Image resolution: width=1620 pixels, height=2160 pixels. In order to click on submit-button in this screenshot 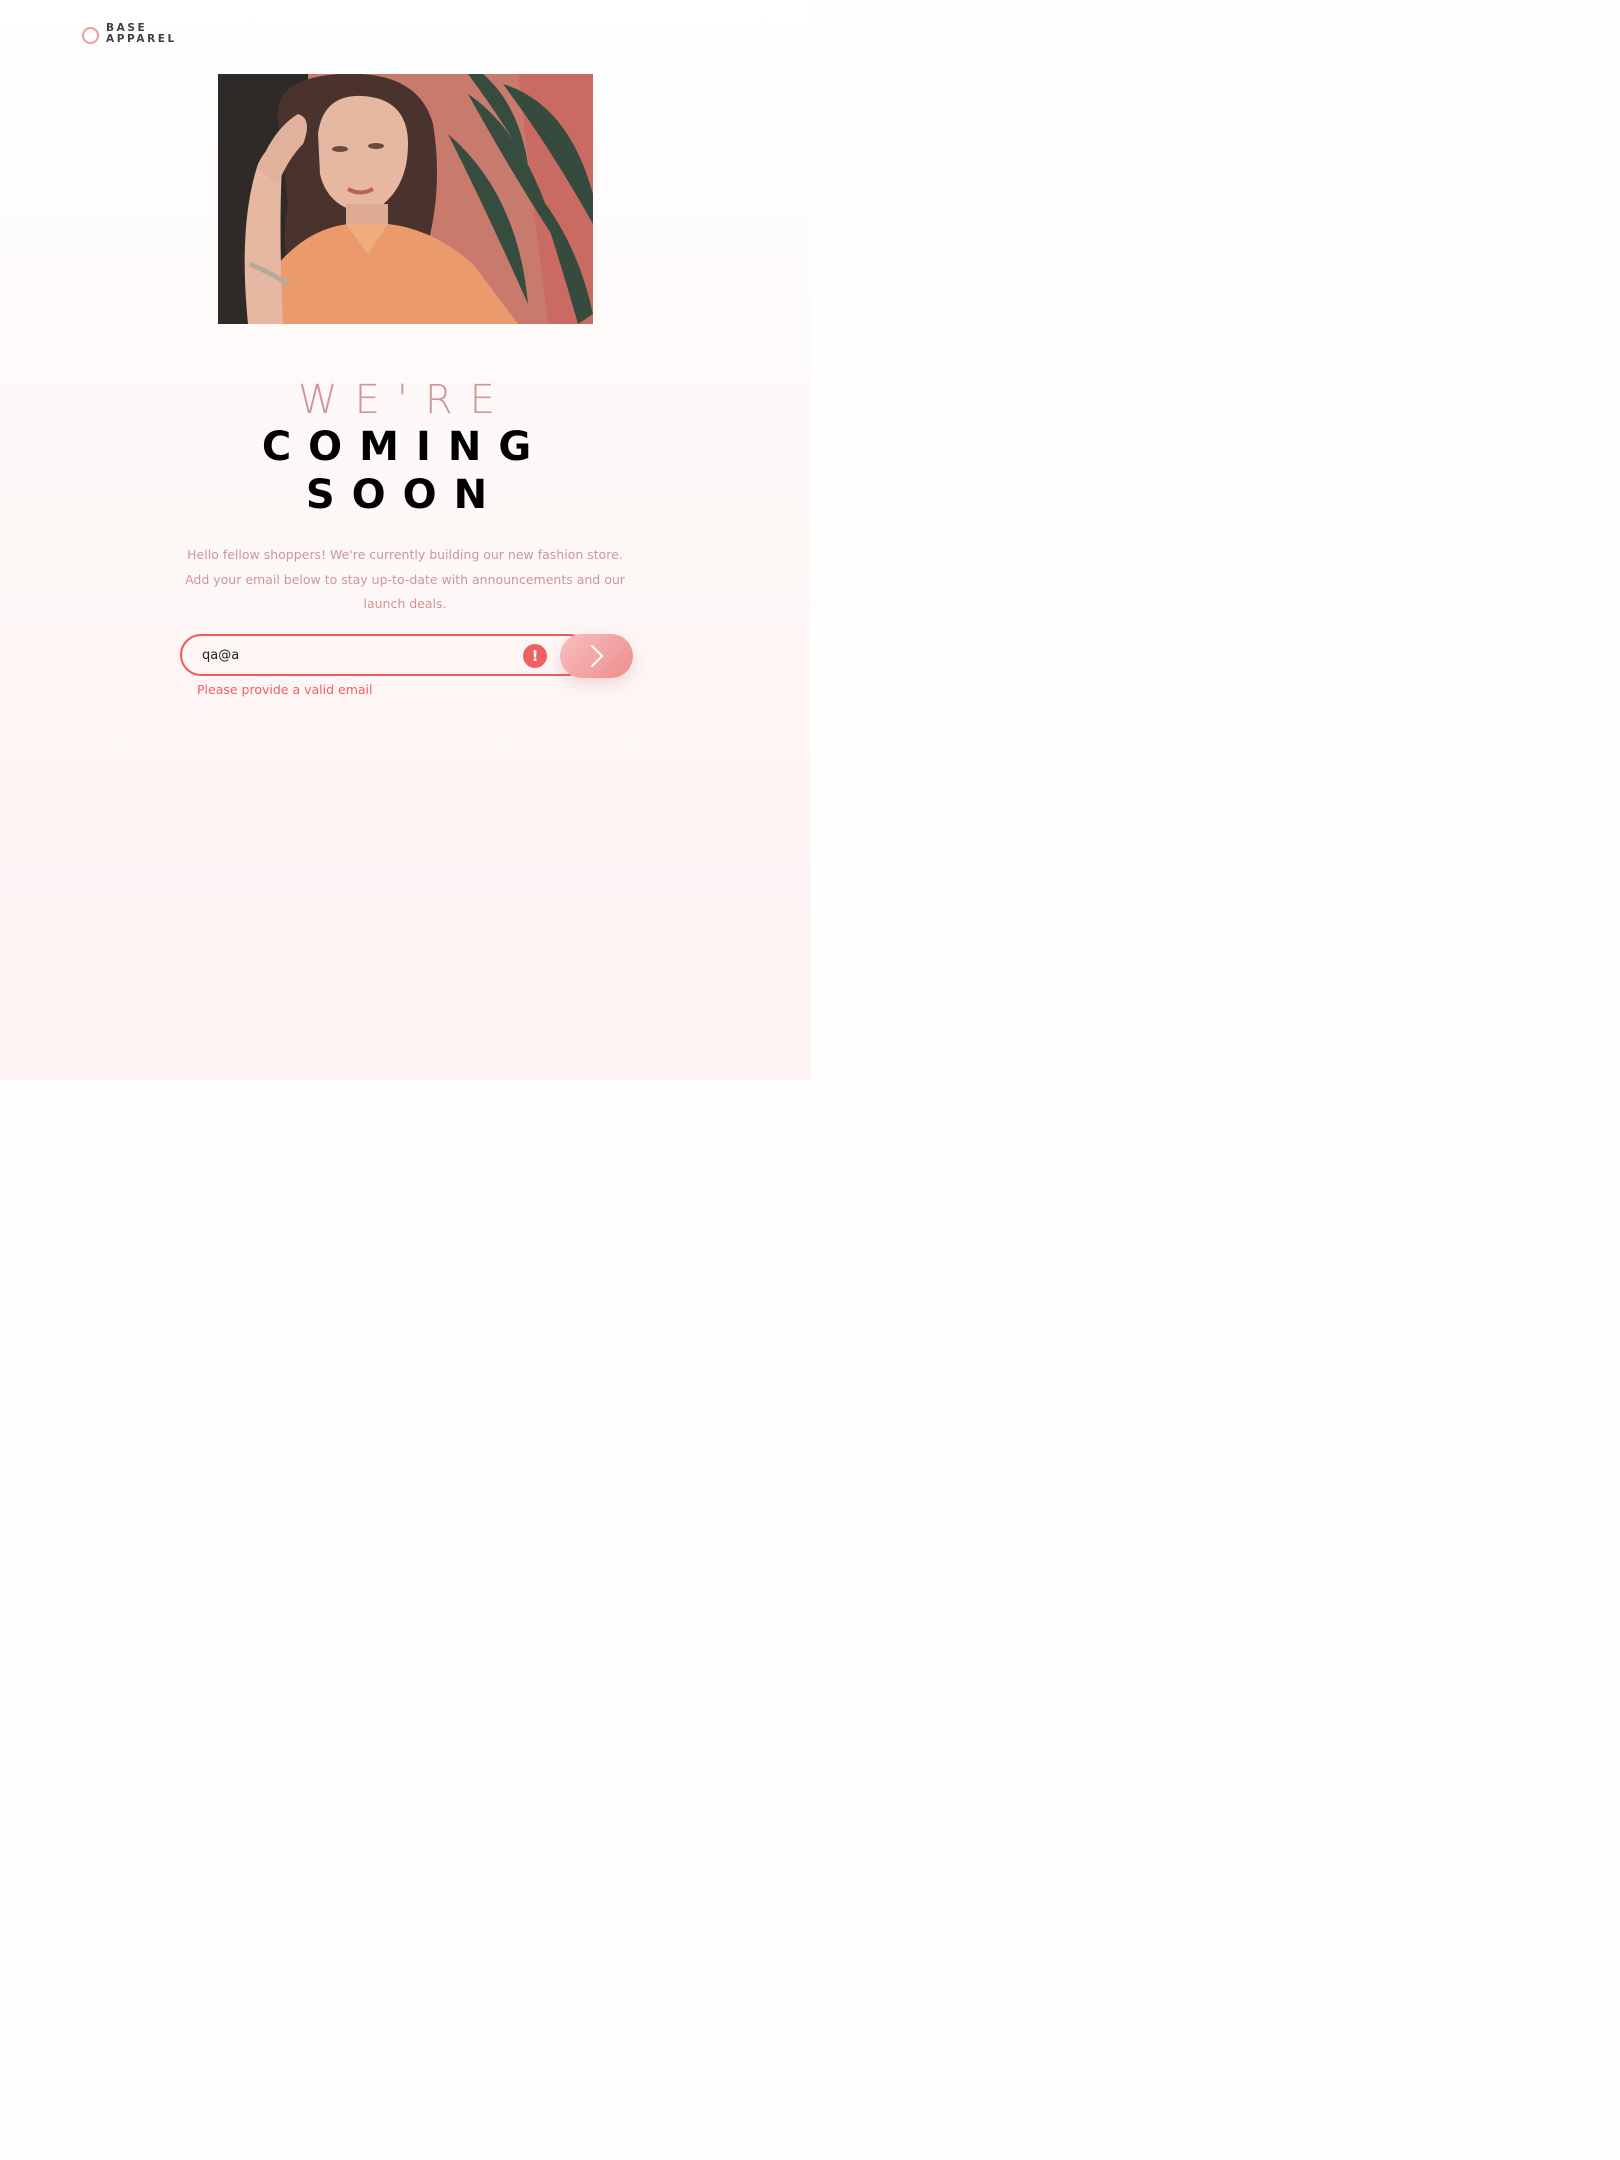, I will do `click(596, 656)`.